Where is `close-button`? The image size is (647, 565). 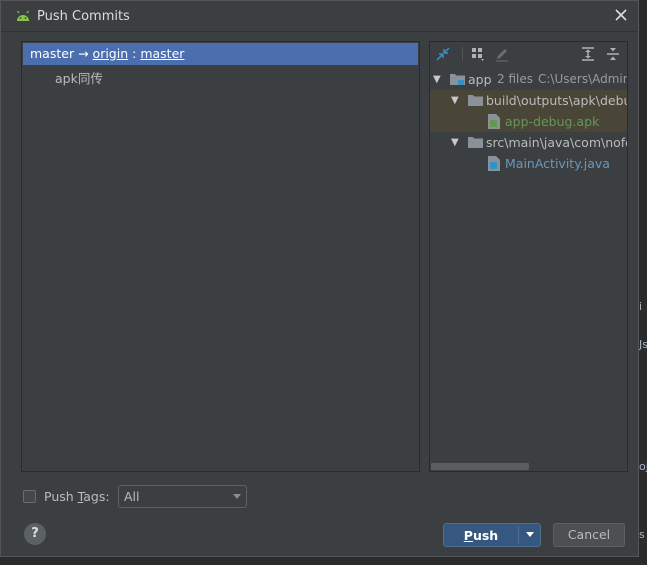
close-button is located at coordinates (621, 15).